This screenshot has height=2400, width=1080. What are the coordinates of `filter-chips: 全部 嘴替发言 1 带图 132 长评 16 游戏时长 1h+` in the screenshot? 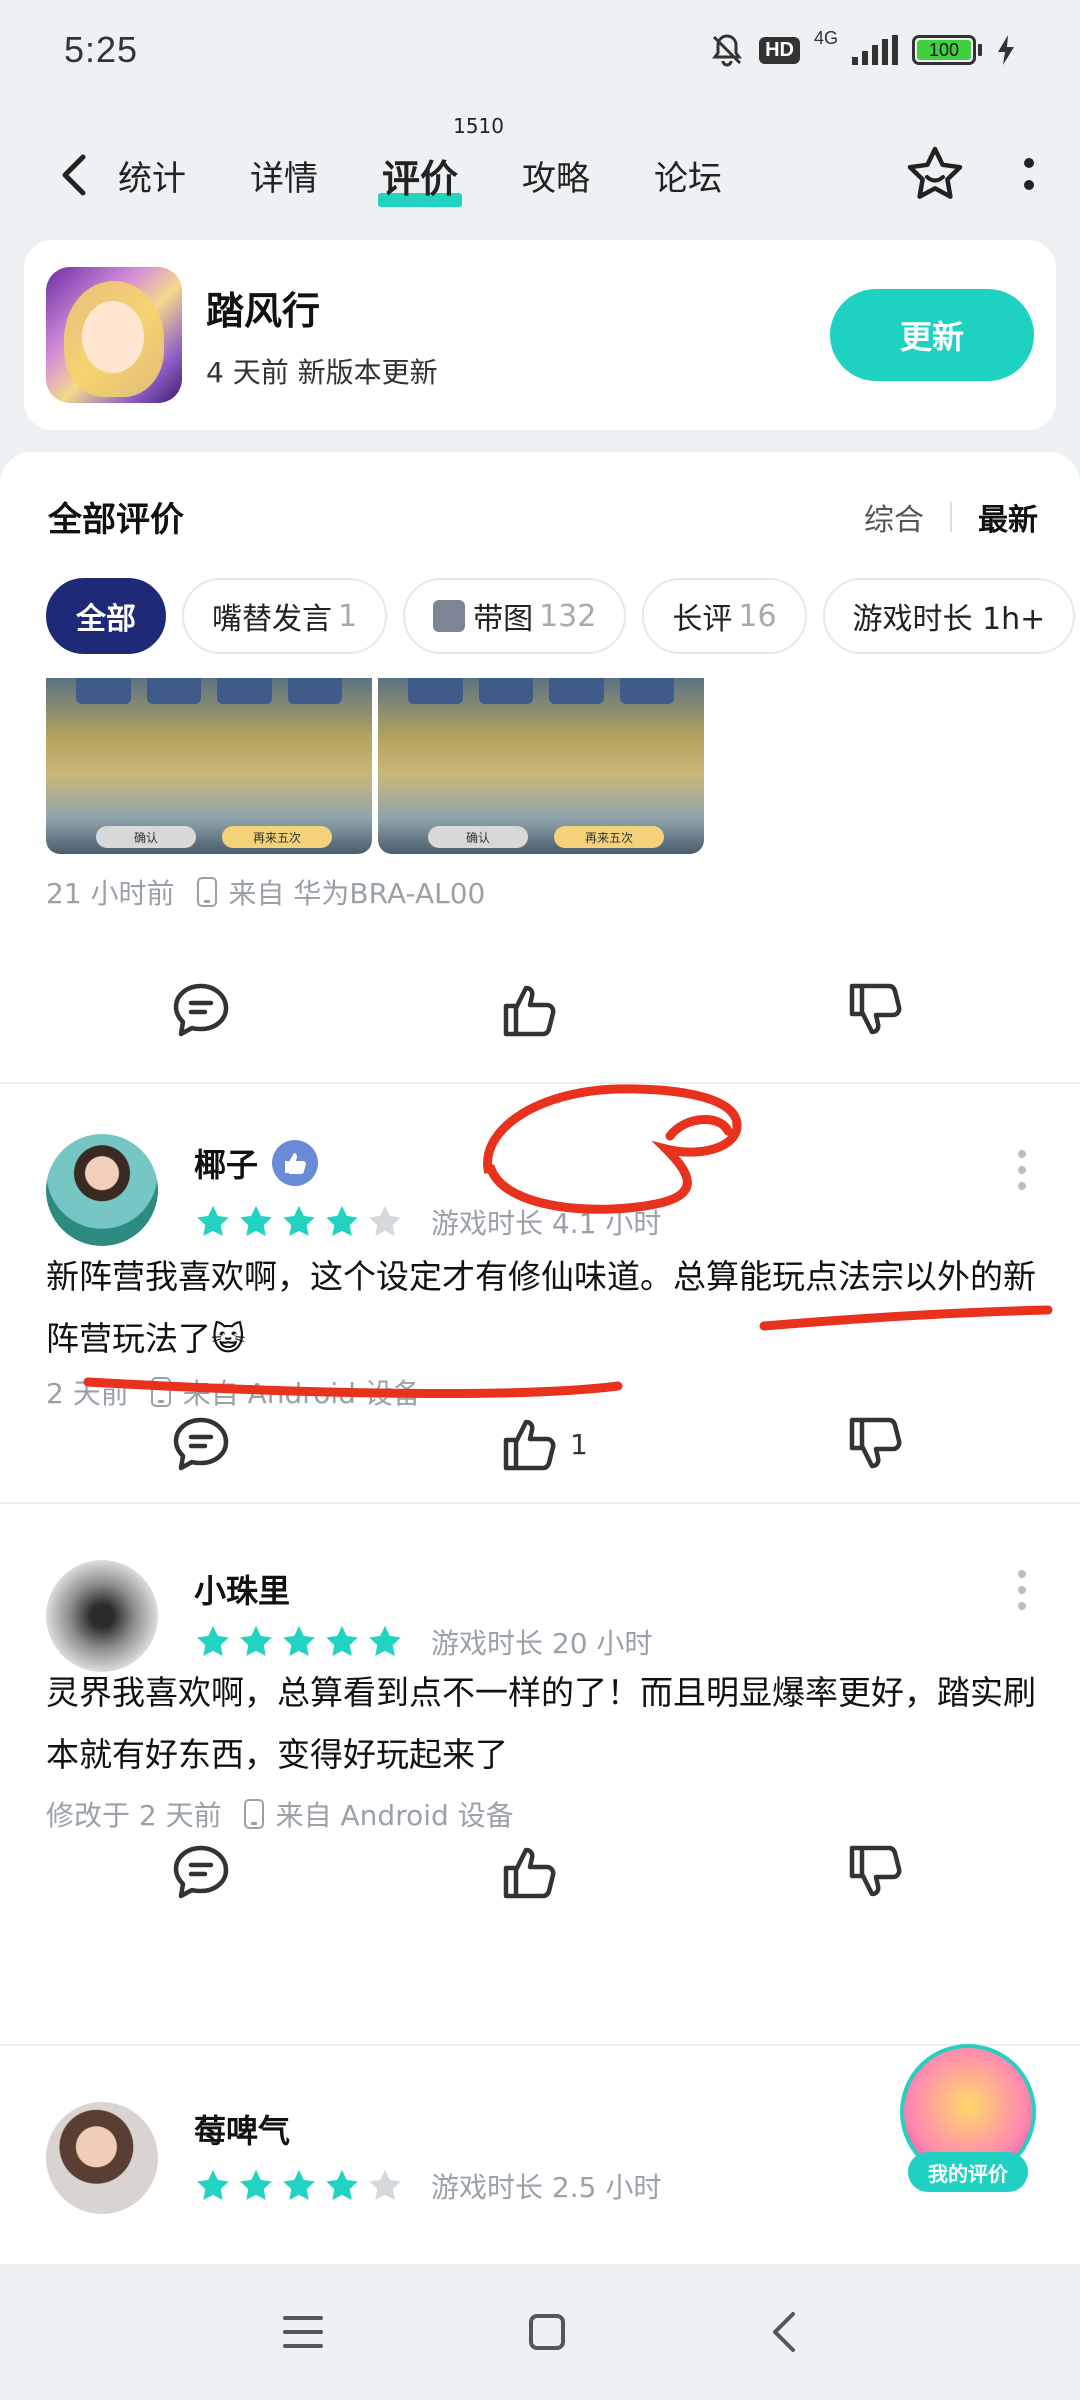 It's located at (561, 616).